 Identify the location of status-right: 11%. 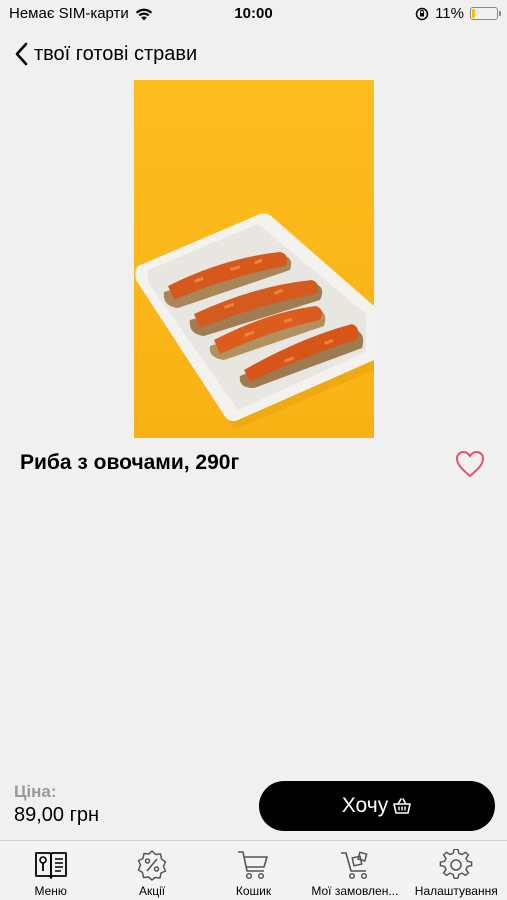
(458, 13).